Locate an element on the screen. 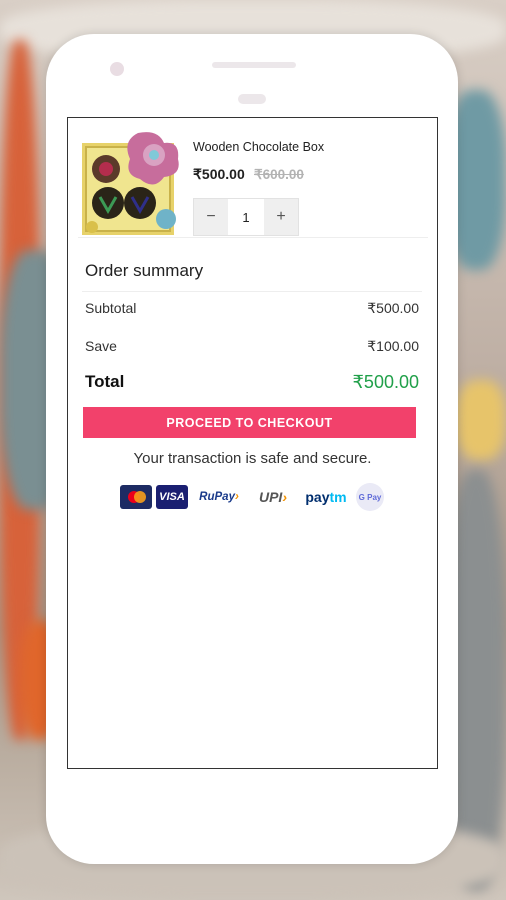  save-label: Save is located at coordinates (101, 346).